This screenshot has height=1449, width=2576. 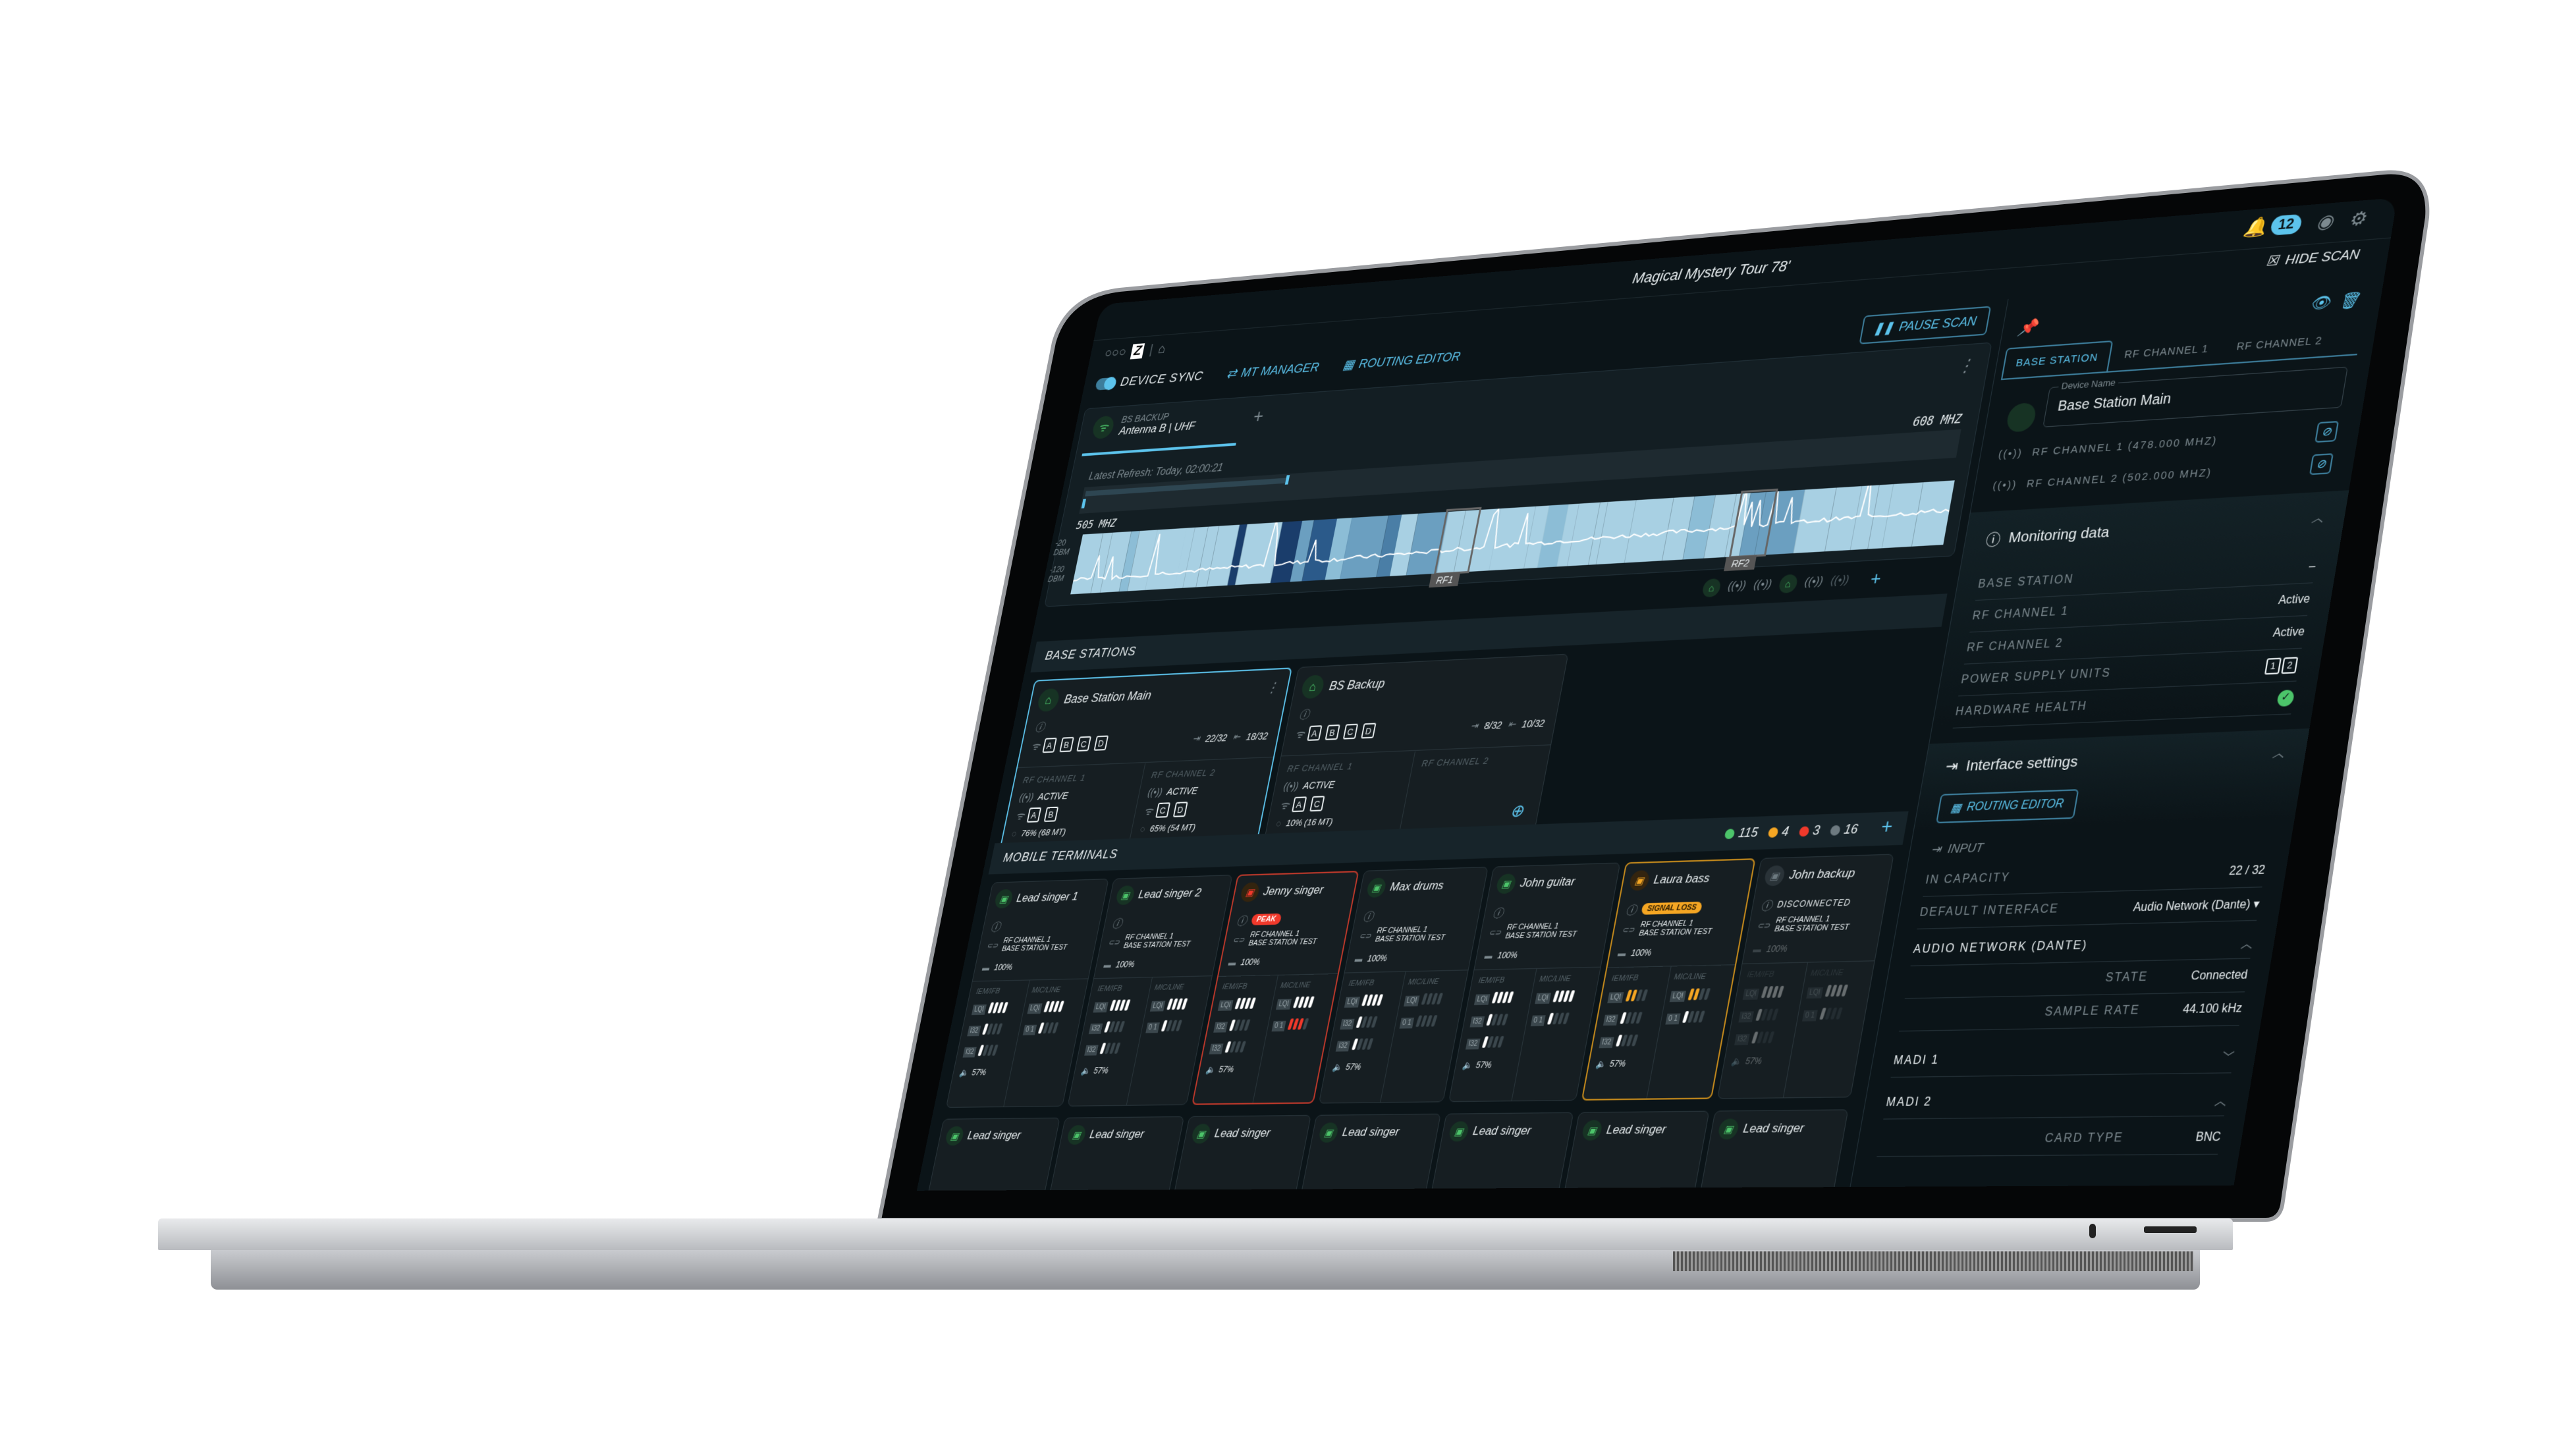 I want to click on db-top-label: -20 DBM, so click(x=1061, y=547).